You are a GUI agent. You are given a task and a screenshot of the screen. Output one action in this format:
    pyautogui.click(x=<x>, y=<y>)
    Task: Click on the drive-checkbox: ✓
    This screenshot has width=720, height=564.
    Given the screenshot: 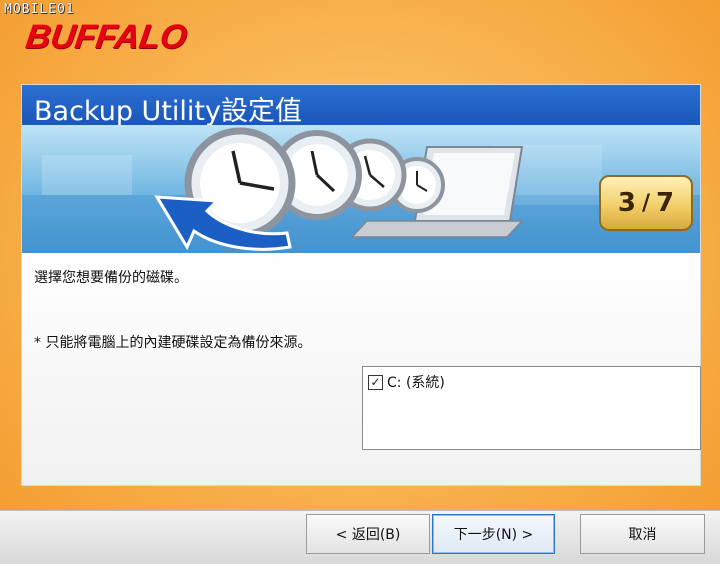 What is the action you would take?
    pyautogui.click(x=375, y=382)
    